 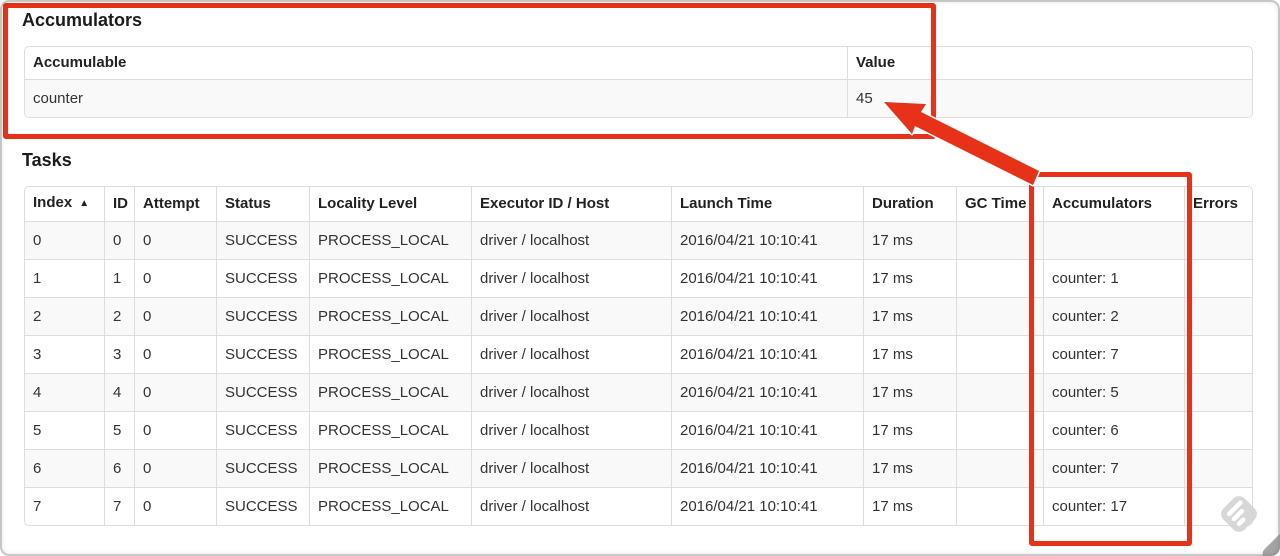 I want to click on gc-time-column-header: GC Time, so click(x=999, y=204).